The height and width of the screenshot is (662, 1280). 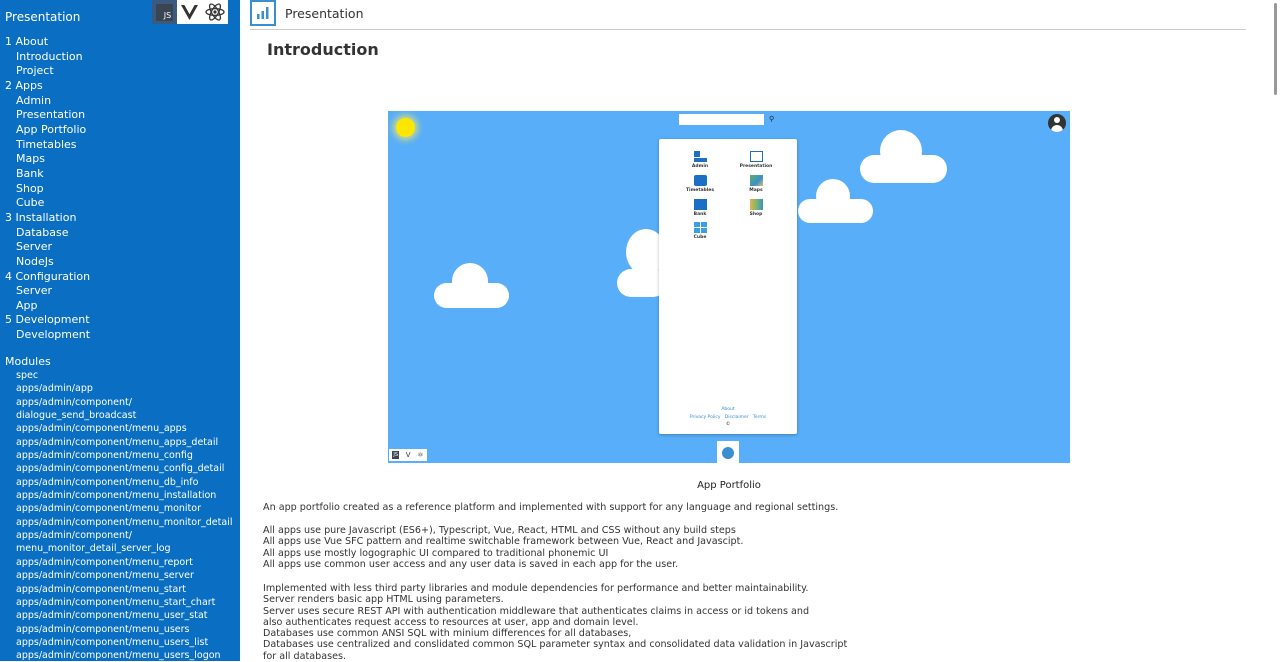 What do you see at coordinates (124, 495) in the screenshot?
I see `module-item: apps/admin/component/menu_installation` at bounding box center [124, 495].